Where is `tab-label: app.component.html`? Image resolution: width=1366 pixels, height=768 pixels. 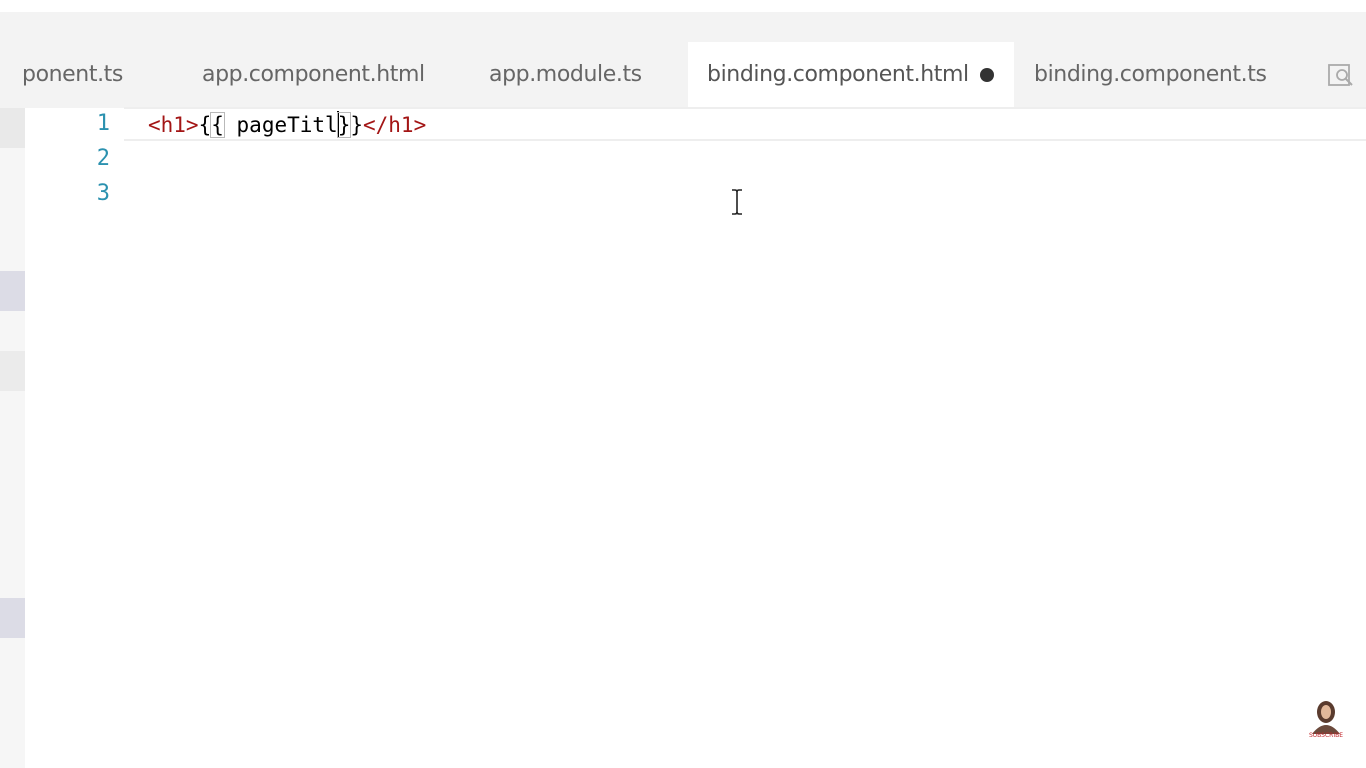
tab-label: app.component.html is located at coordinates (313, 74).